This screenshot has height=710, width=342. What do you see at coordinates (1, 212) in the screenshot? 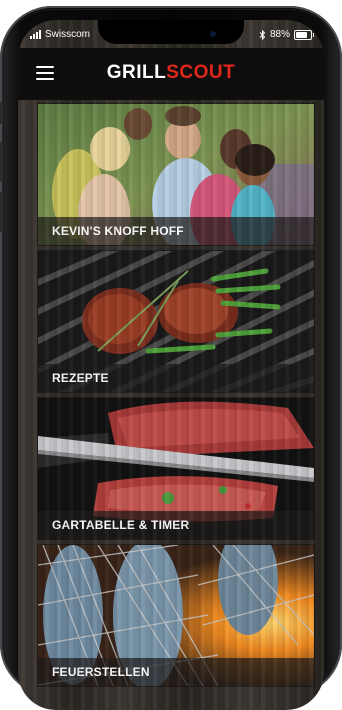
I see `volume-down-button` at bounding box center [1, 212].